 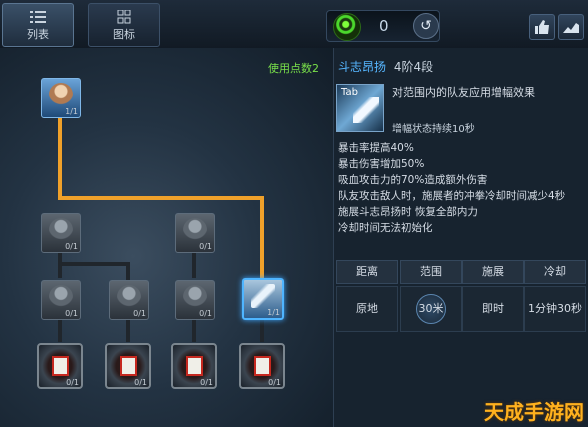 I want to click on grid-icon, so click(x=124, y=17).